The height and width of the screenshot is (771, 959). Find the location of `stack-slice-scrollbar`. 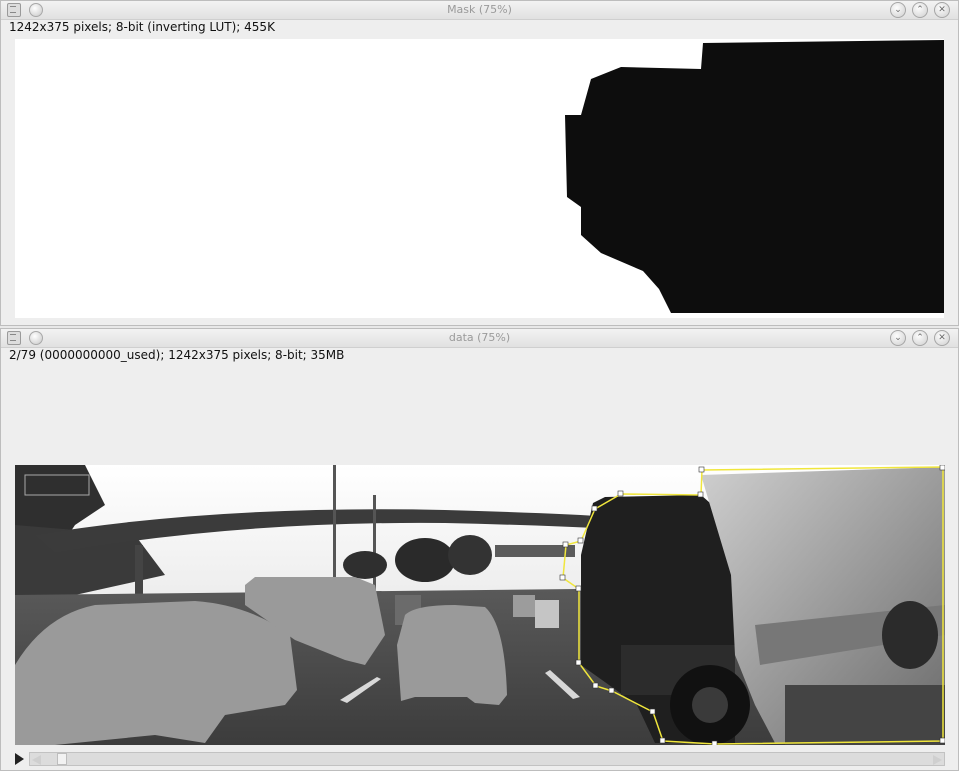

stack-slice-scrollbar is located at coordinates (480, 759).